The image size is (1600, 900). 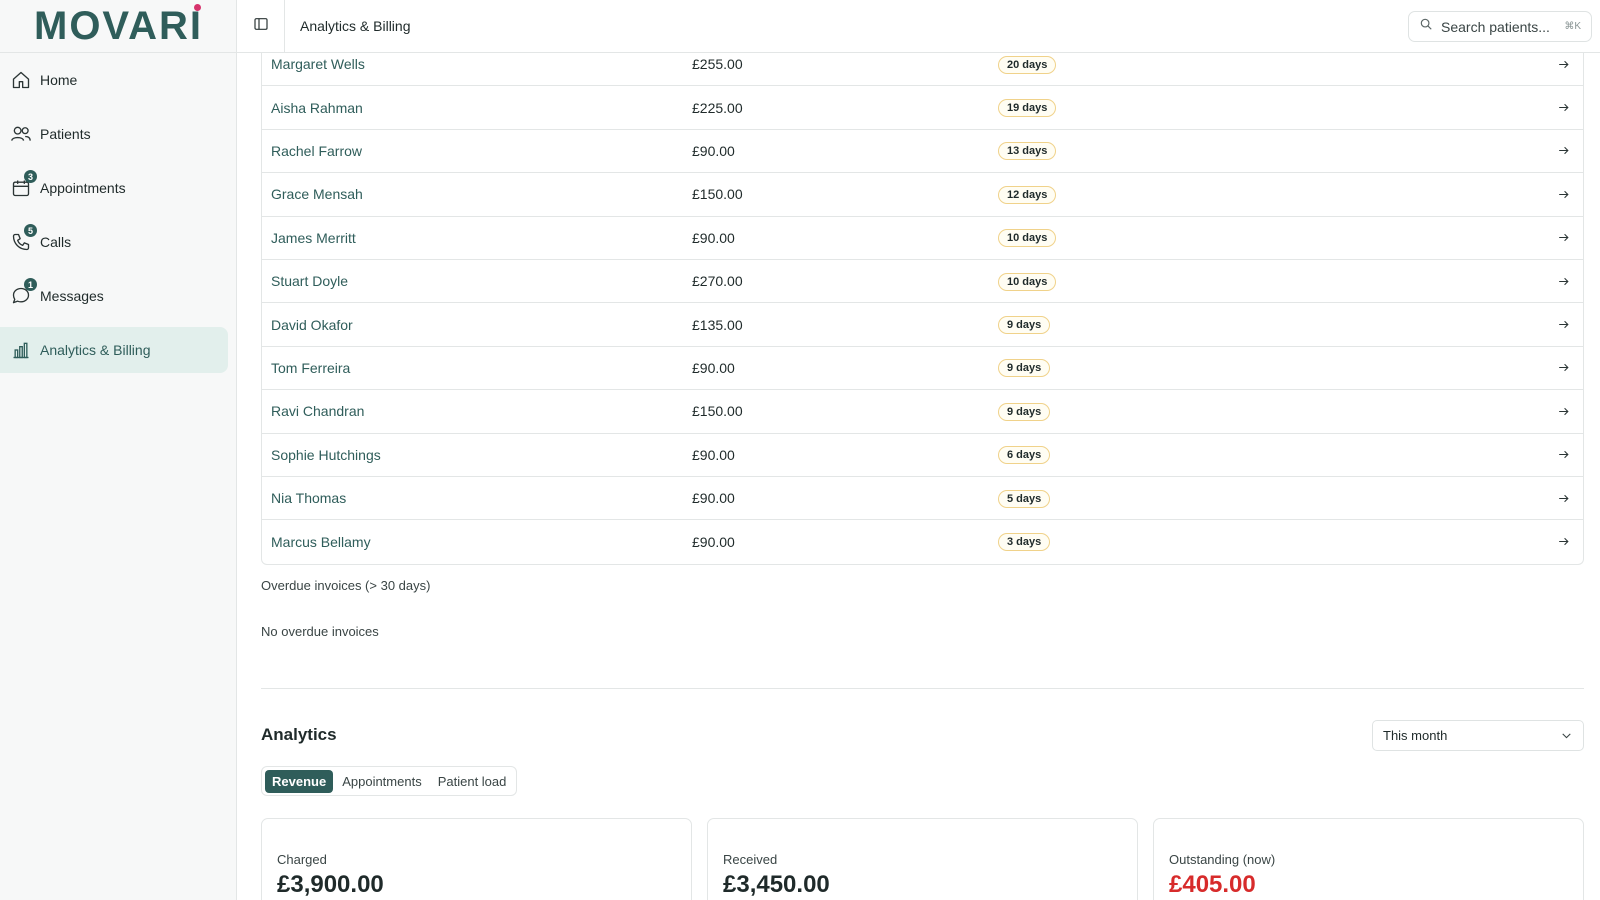 I want to click on logo-bar: MOVARI, so click(x=118, y=26).